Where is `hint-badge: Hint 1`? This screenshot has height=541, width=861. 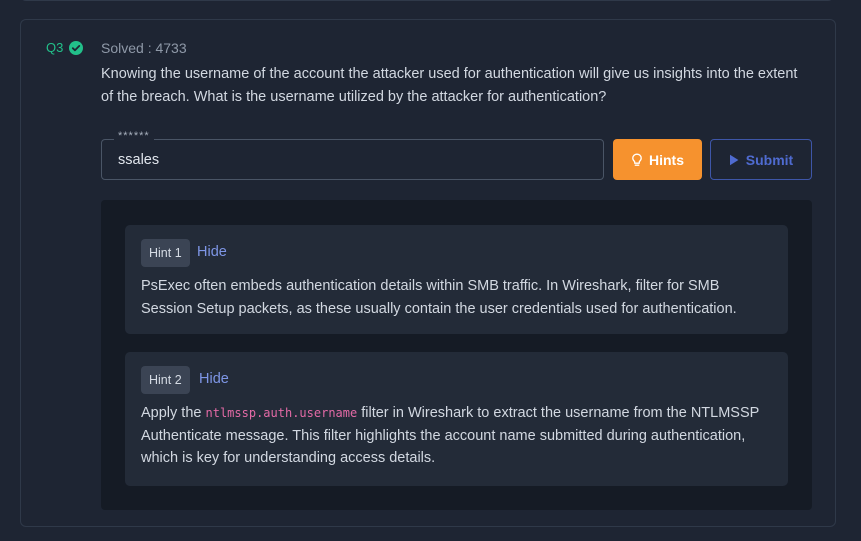 hint-badge: Hint 1 is located at coordinates (165, 253).